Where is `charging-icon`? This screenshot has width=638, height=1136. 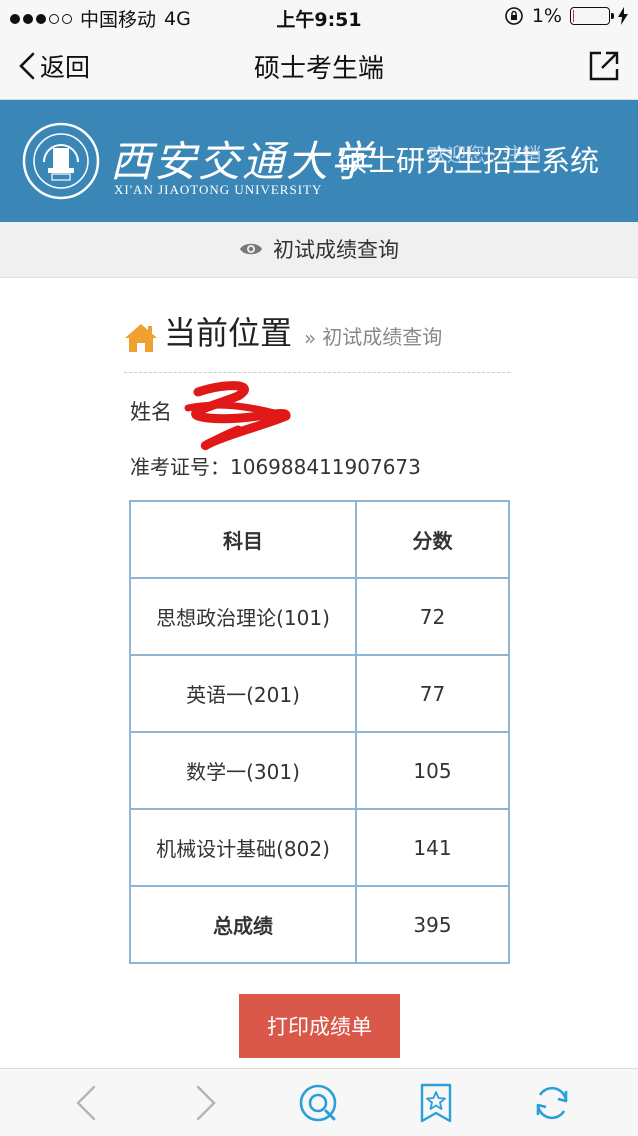
charging-icon is located at coordinates (623, 16).